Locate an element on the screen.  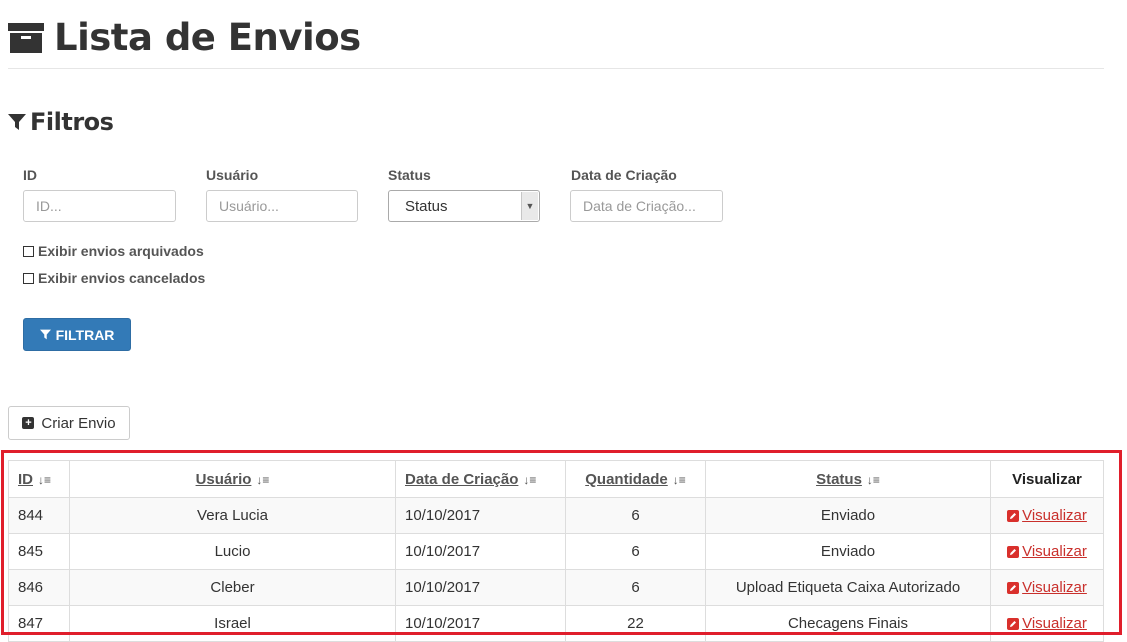
page-title: Lista de Envios is located at coordinates (184, 37).